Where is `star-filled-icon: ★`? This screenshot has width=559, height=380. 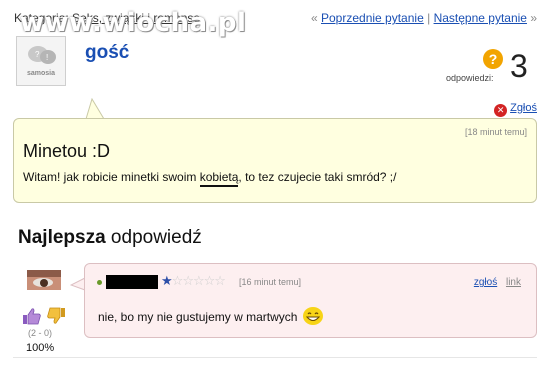
star-filled-icon: ★ is located at coordinates (167, 280).